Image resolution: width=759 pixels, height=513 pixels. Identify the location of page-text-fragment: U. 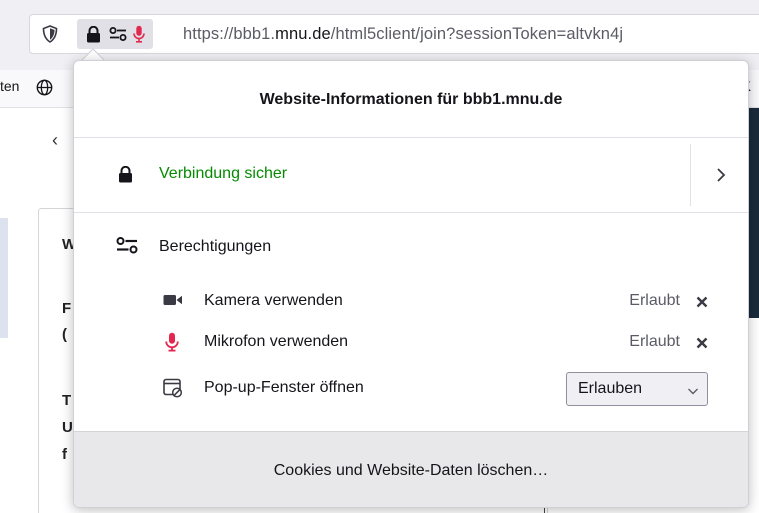
(67, 427).